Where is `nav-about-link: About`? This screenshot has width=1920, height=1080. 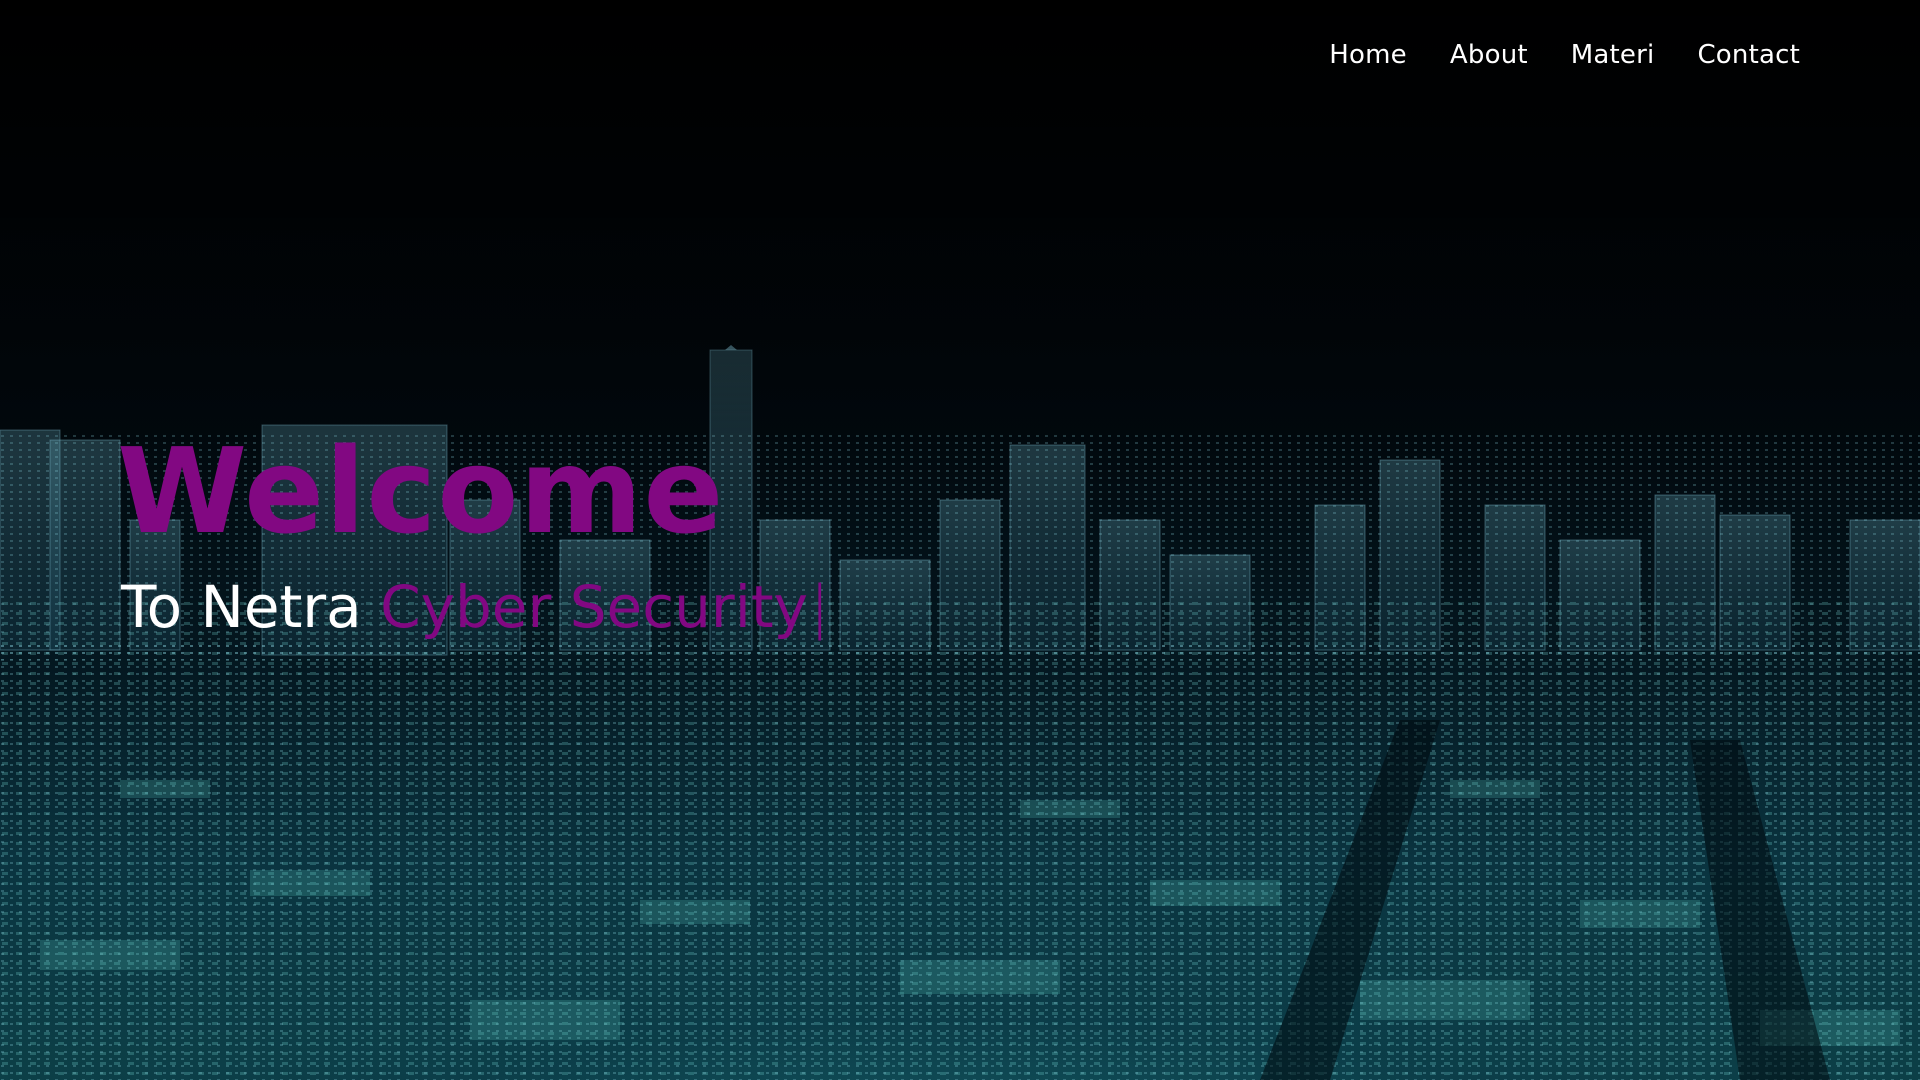 nav-about-link: About is located at coordinates (1489, 55).